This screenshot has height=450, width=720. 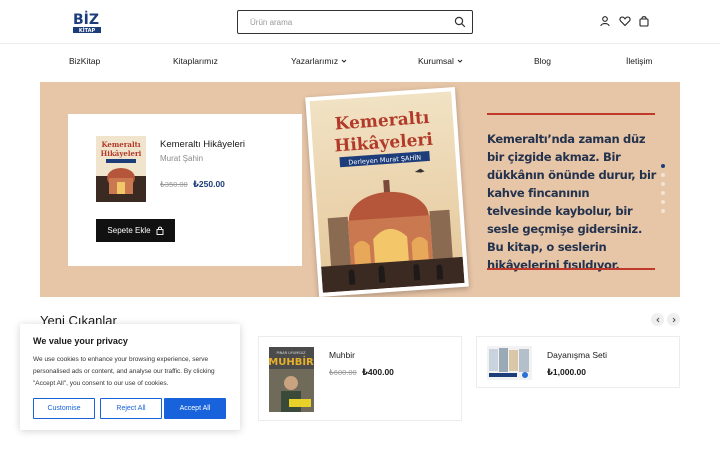 I want to click on customise-button: Customise, so click(x=64, y=408).